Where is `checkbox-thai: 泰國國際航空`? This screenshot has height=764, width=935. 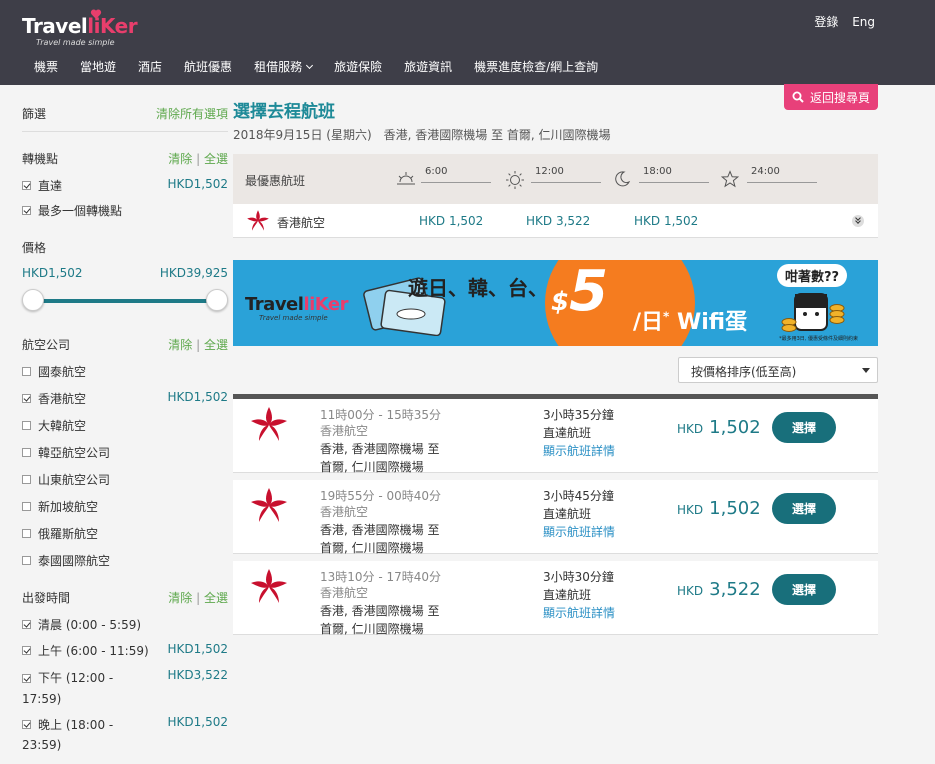
checkbox-thai: 泰國國際航空 is located at coordinates (66, 560).